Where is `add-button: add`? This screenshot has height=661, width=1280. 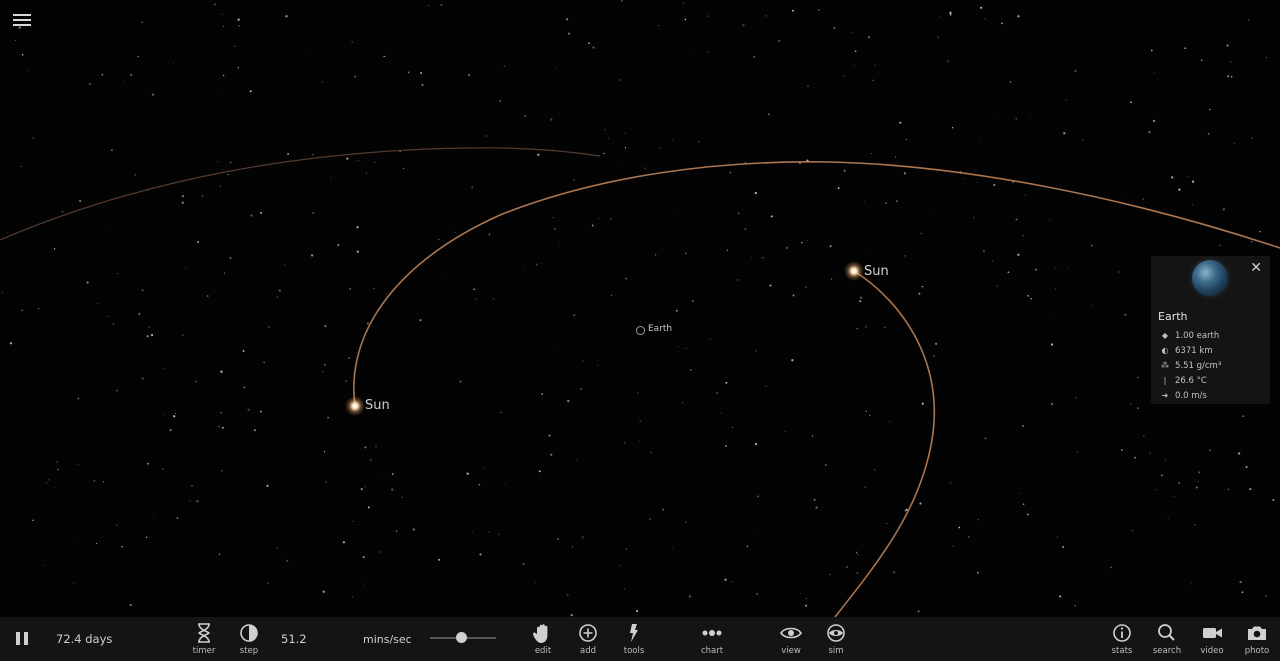
add-button: add is located at coordinates (588, 639).